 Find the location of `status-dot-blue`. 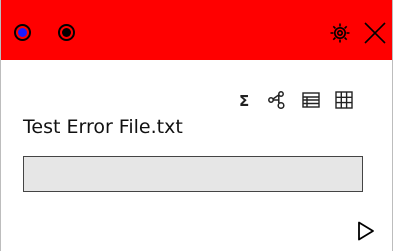

status-dot-blue is located at coordinates (22, 32).